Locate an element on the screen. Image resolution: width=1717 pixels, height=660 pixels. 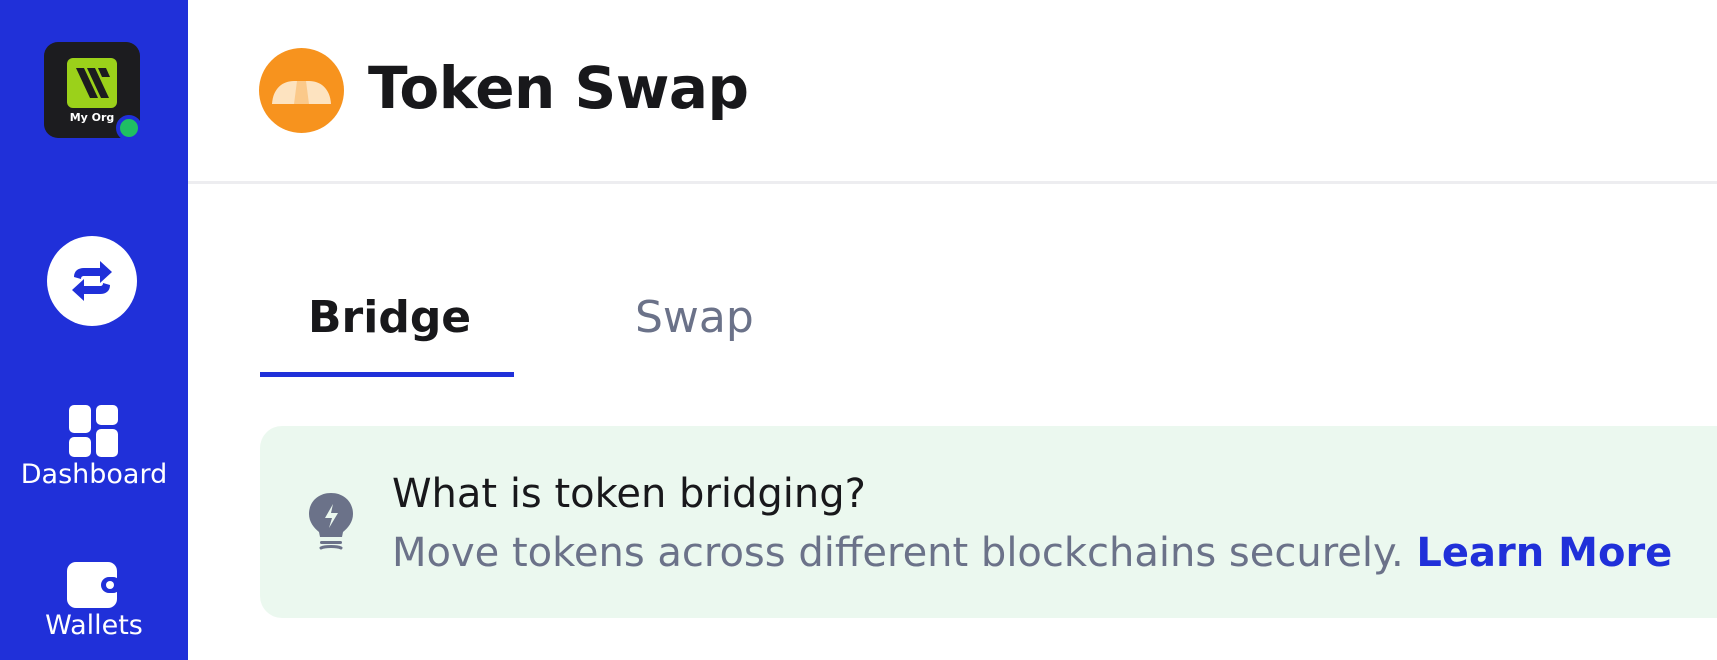
sidebar: My Org Dashboard Wallets is located at coordinates (94, 330).